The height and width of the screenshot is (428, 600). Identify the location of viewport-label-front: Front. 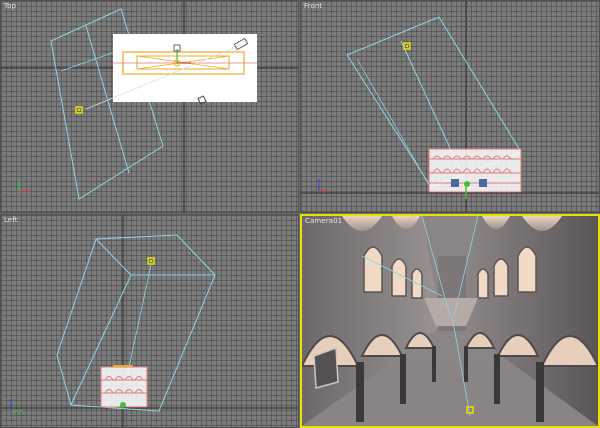
(313, 6).